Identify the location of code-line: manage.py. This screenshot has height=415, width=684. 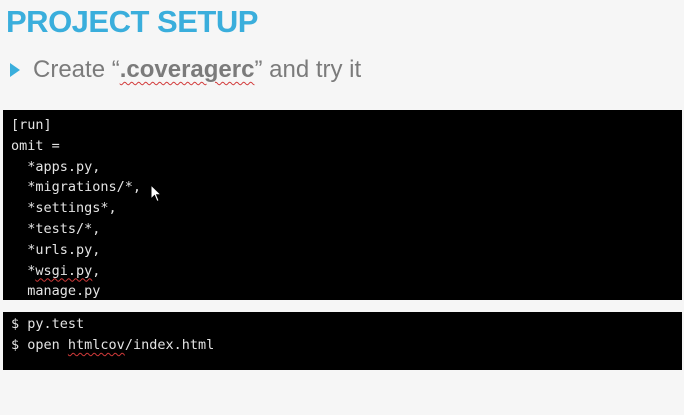
(56, 291).